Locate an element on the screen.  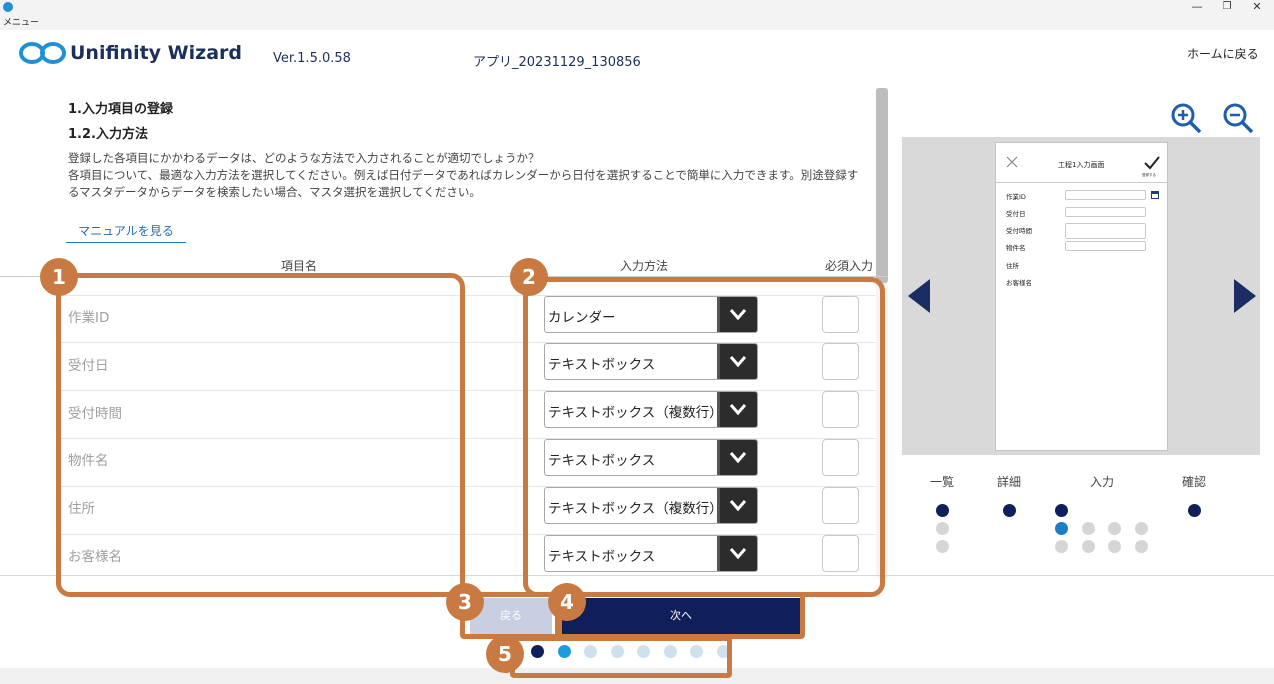
callout-badge-1: 1 is located at coordinates (59, 277).